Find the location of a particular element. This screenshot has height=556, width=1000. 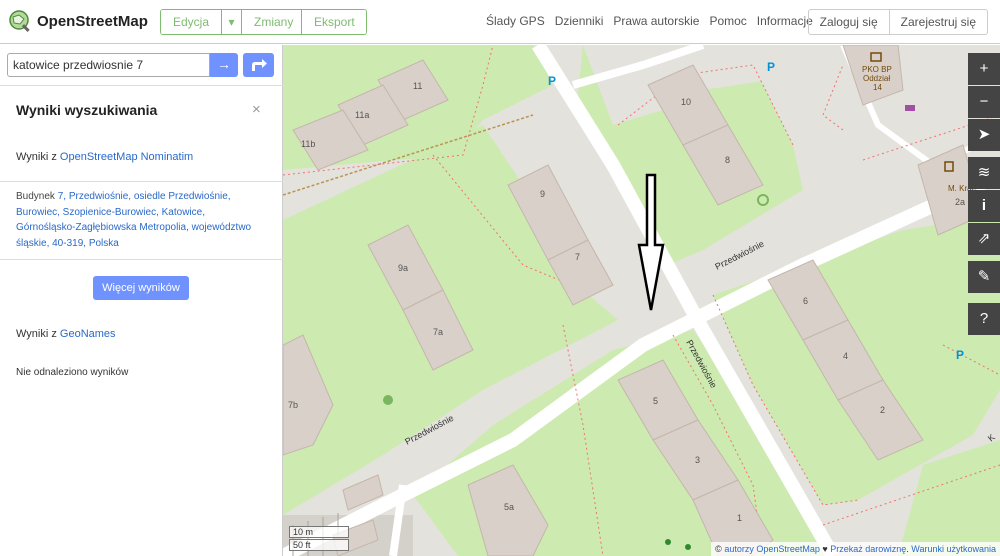

osm-contributors-link: autorzy OpenStreetMap is located at coordinates (772, 549).